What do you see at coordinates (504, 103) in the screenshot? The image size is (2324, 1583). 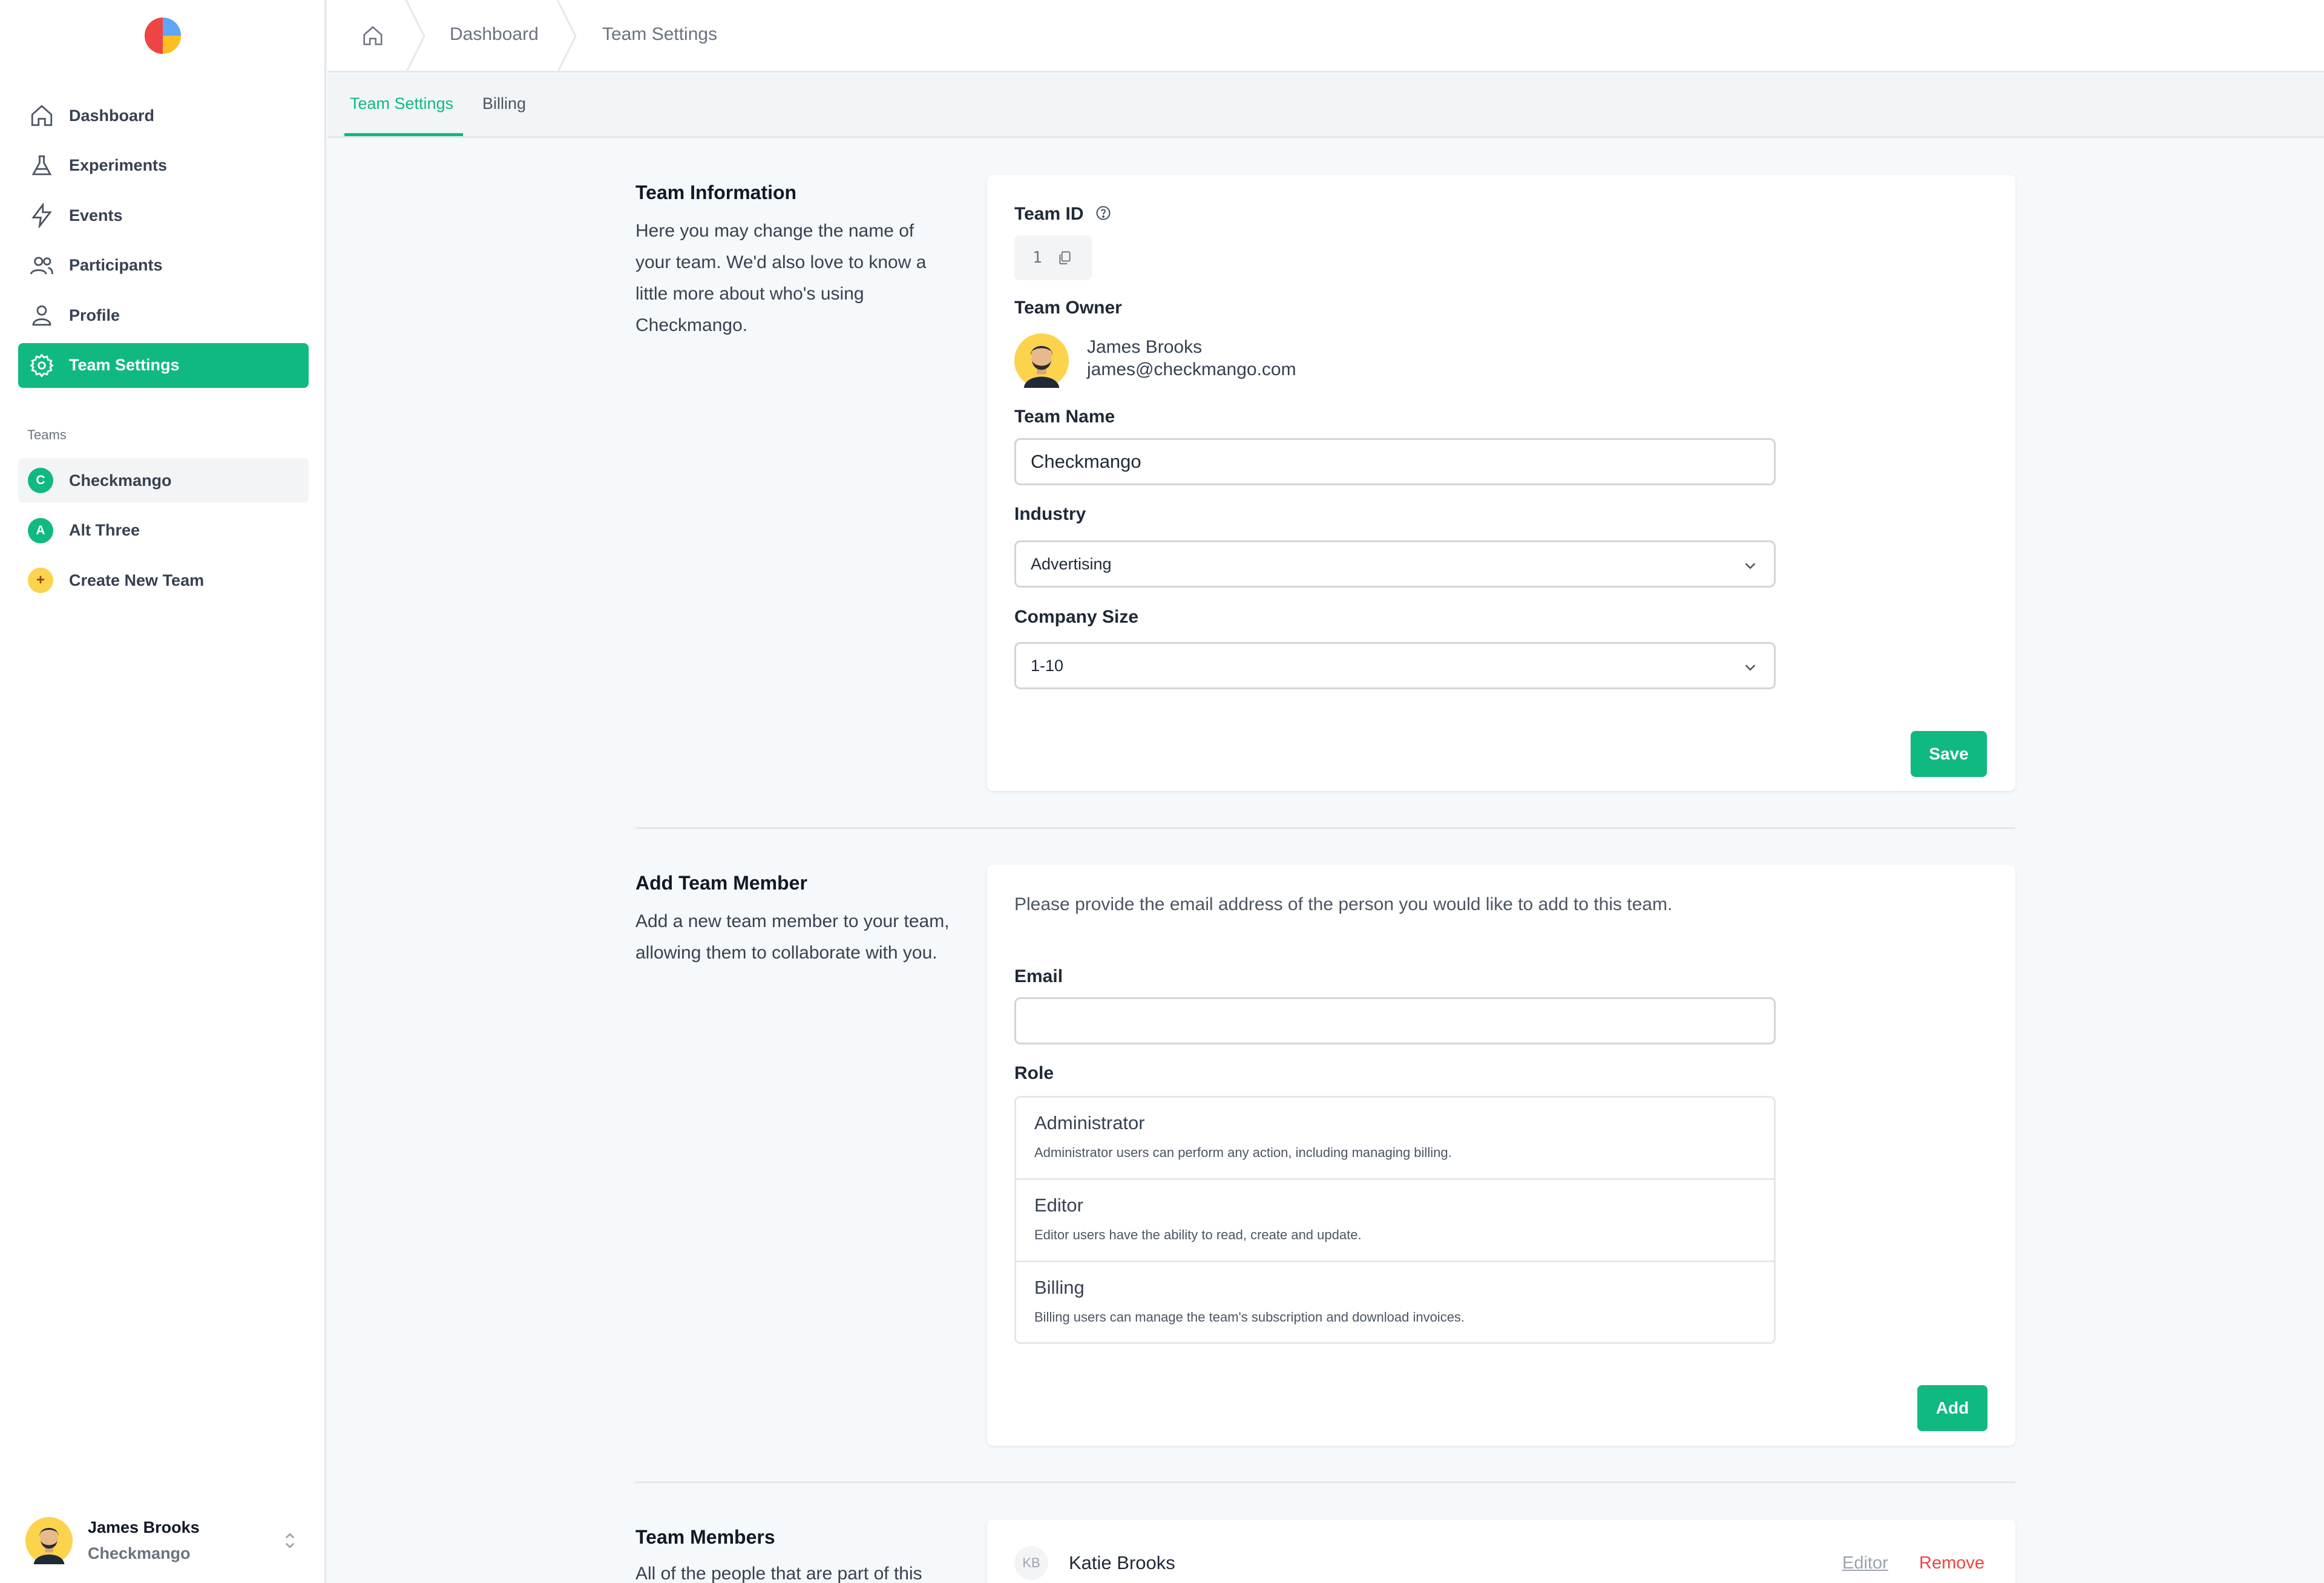 I see `tab-billing: Billing` at bounding box center [504, 103].